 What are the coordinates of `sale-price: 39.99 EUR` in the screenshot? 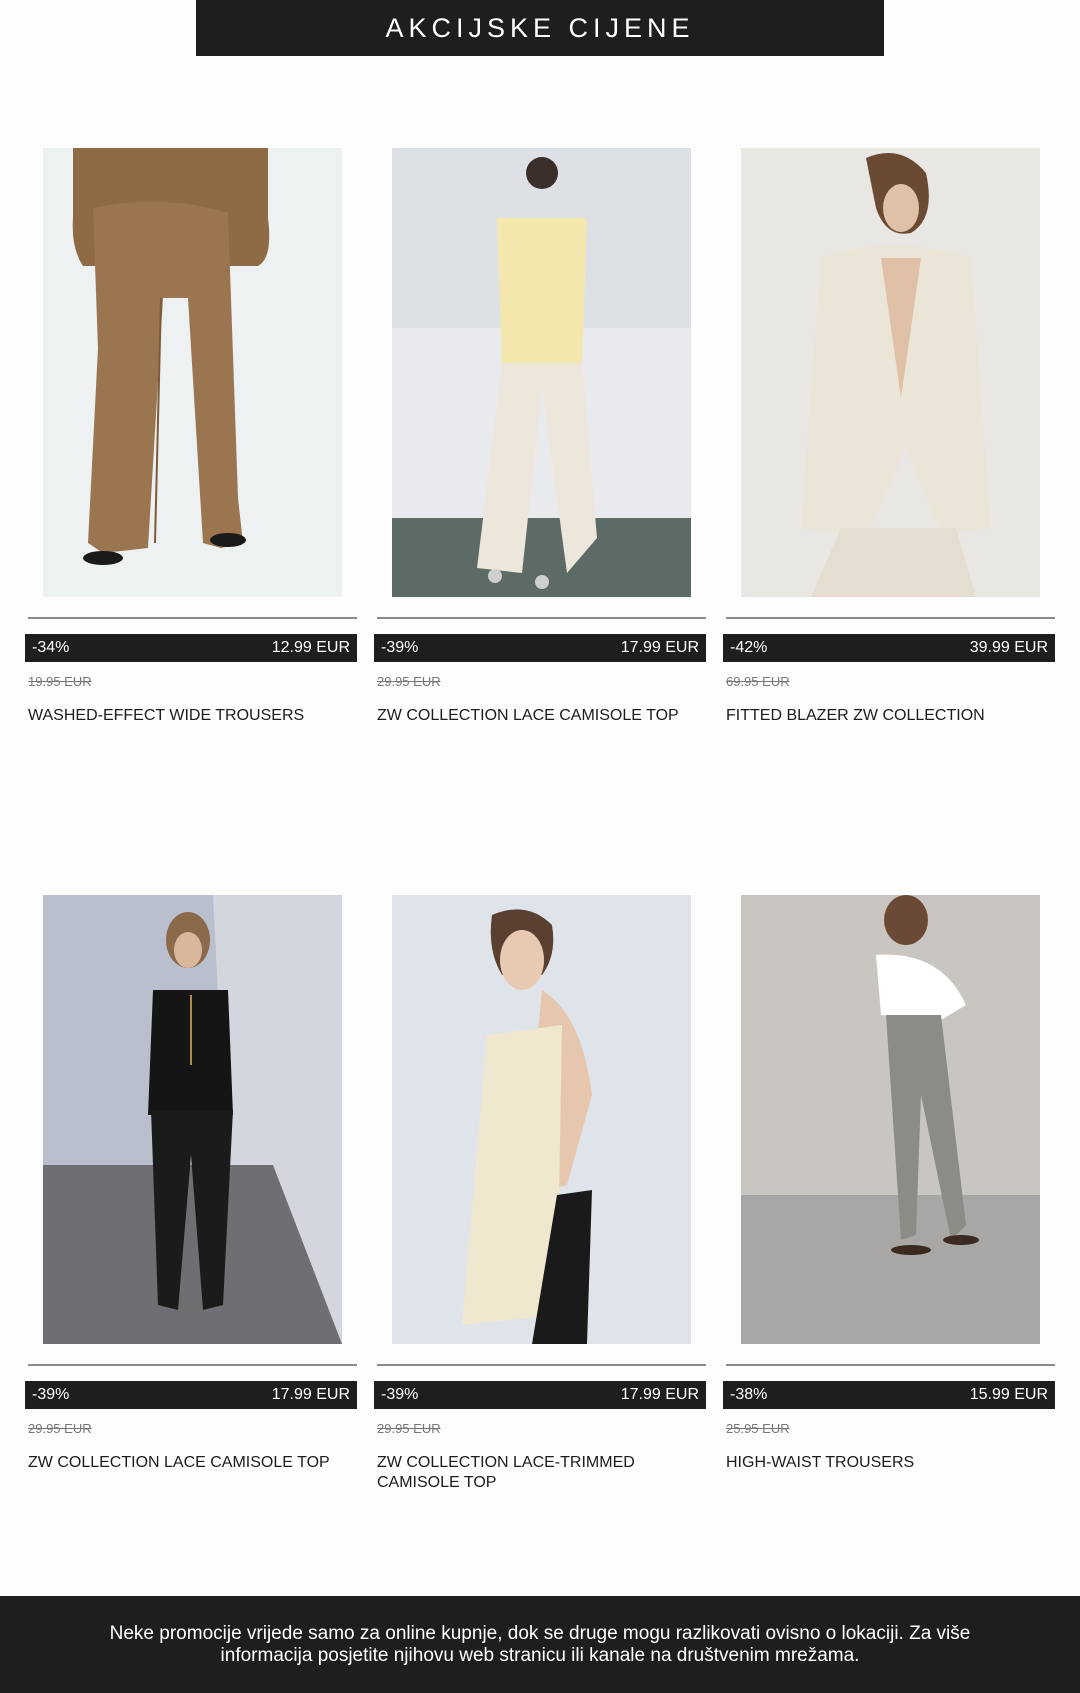 It's located at (1008, 647).